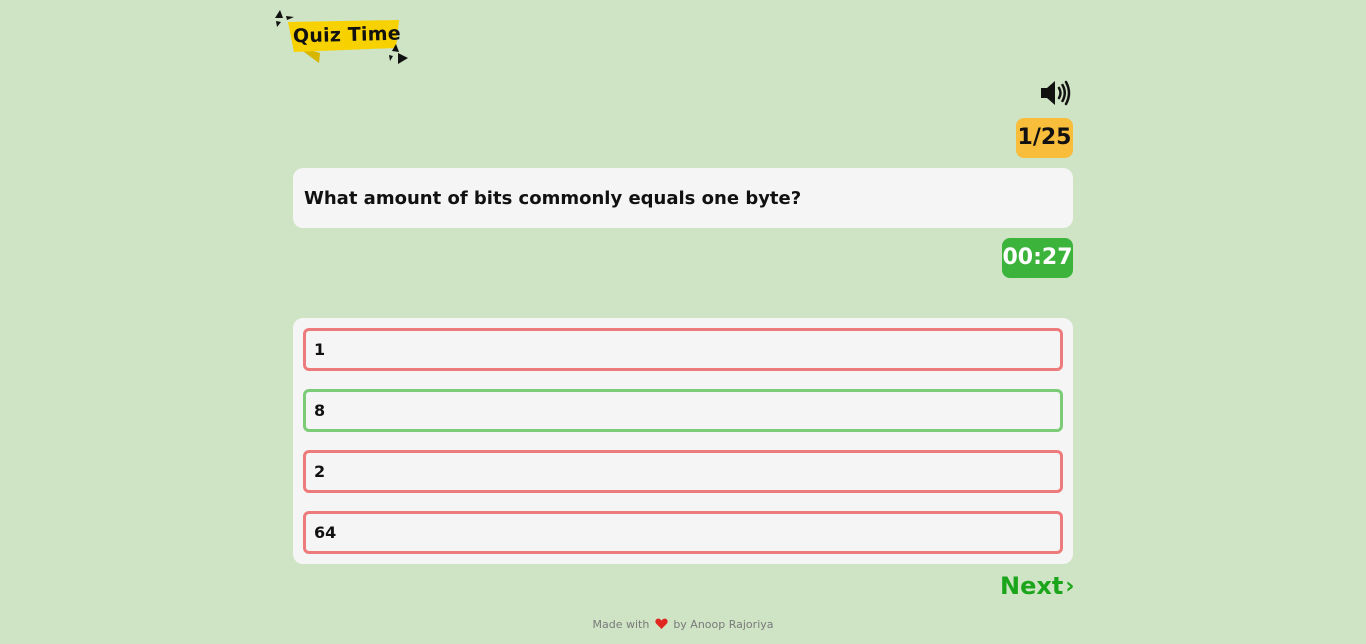 This screenshot has width=1366, height=644. What do you see at coordinates (1044, 138) in the screenshot?
I see `question-counter: 1/25` at bounding box center [1044, 138].